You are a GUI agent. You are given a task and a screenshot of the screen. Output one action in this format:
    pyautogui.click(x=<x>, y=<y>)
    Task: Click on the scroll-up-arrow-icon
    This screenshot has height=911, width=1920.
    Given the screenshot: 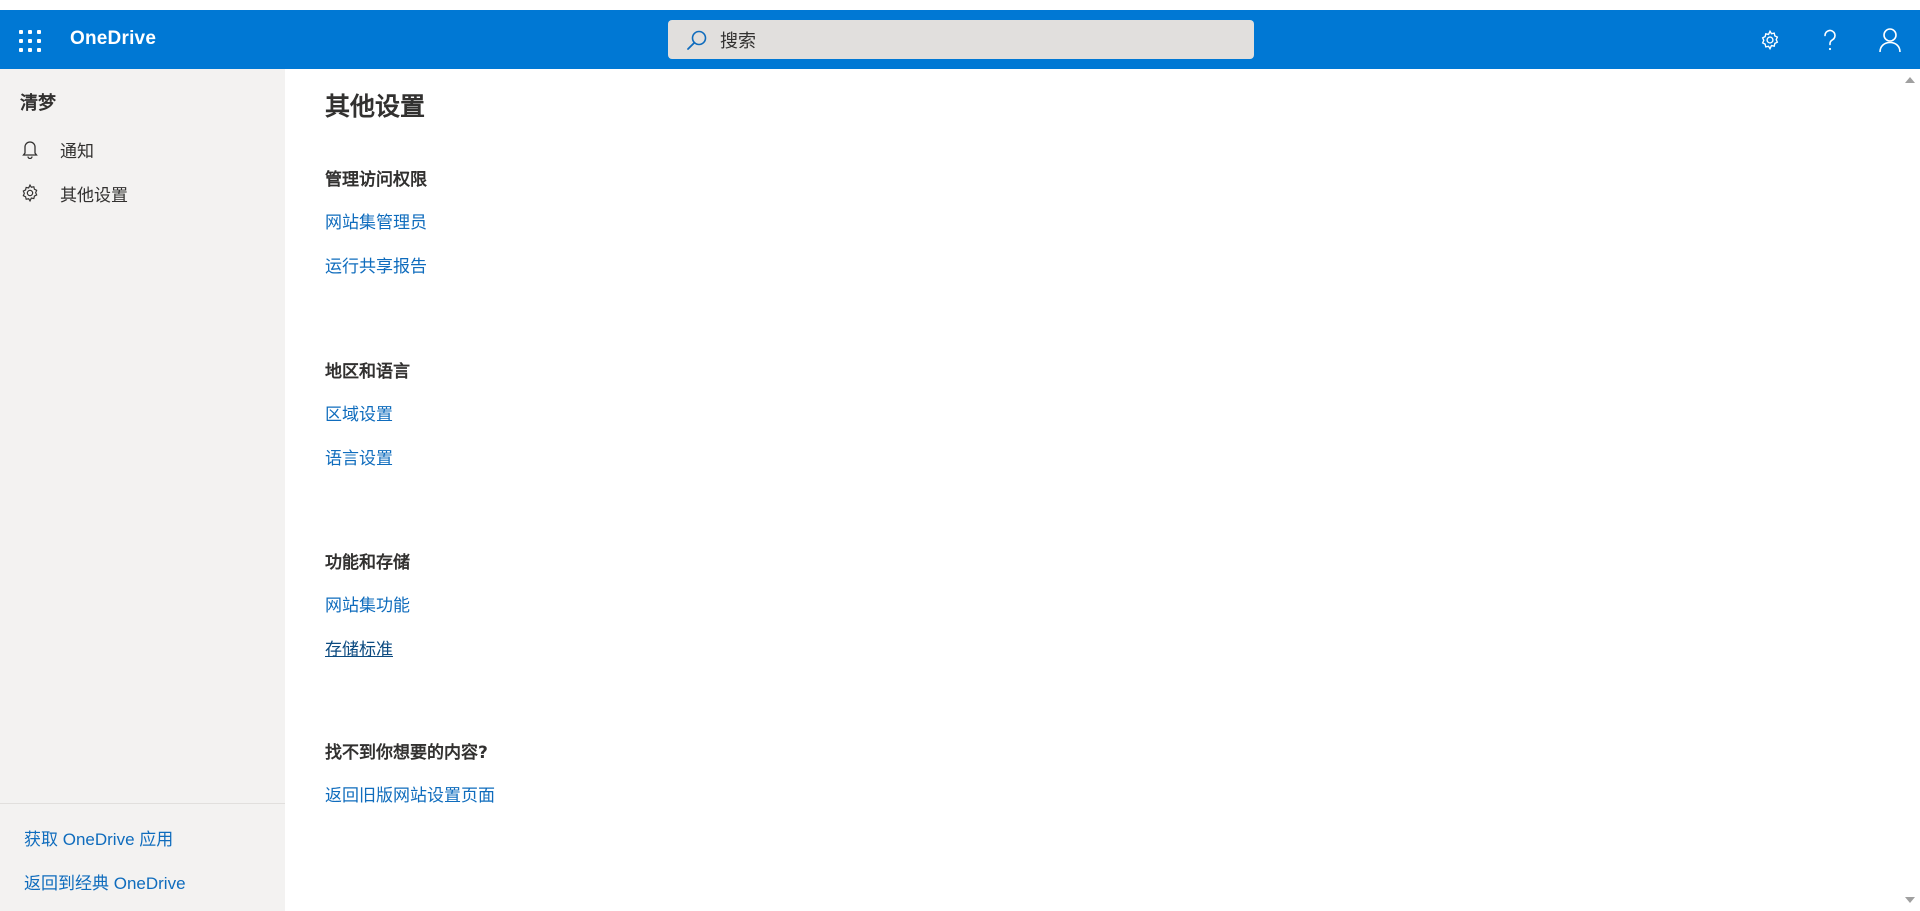 What is the action you would take?
    pyautogui.click(x=1910, y=80)
    